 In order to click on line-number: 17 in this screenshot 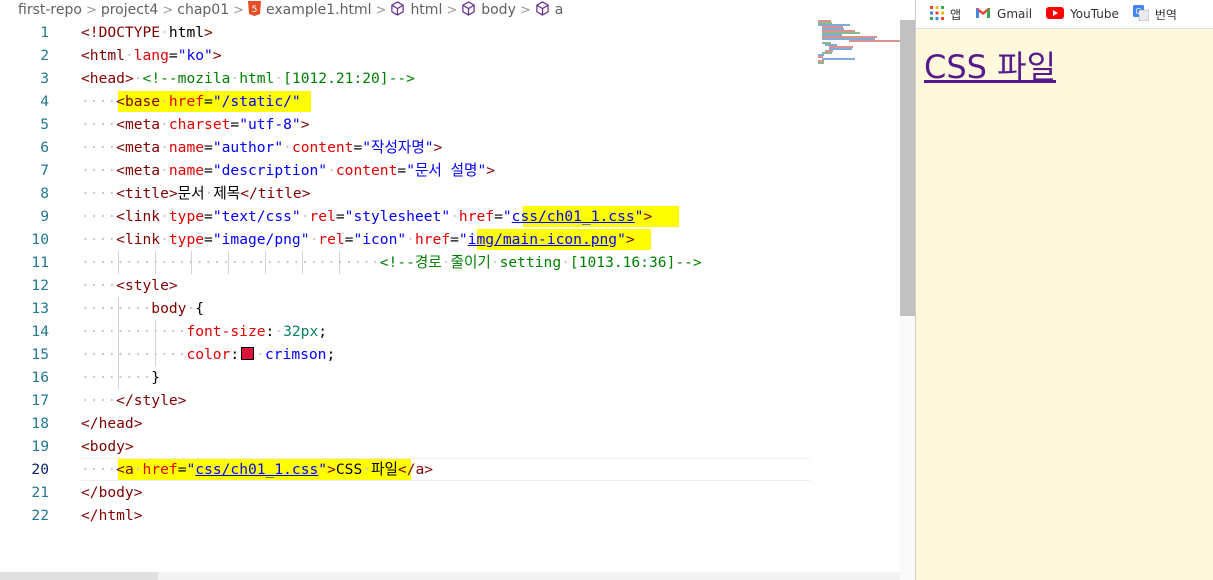, I will do `click(40, 400)`.